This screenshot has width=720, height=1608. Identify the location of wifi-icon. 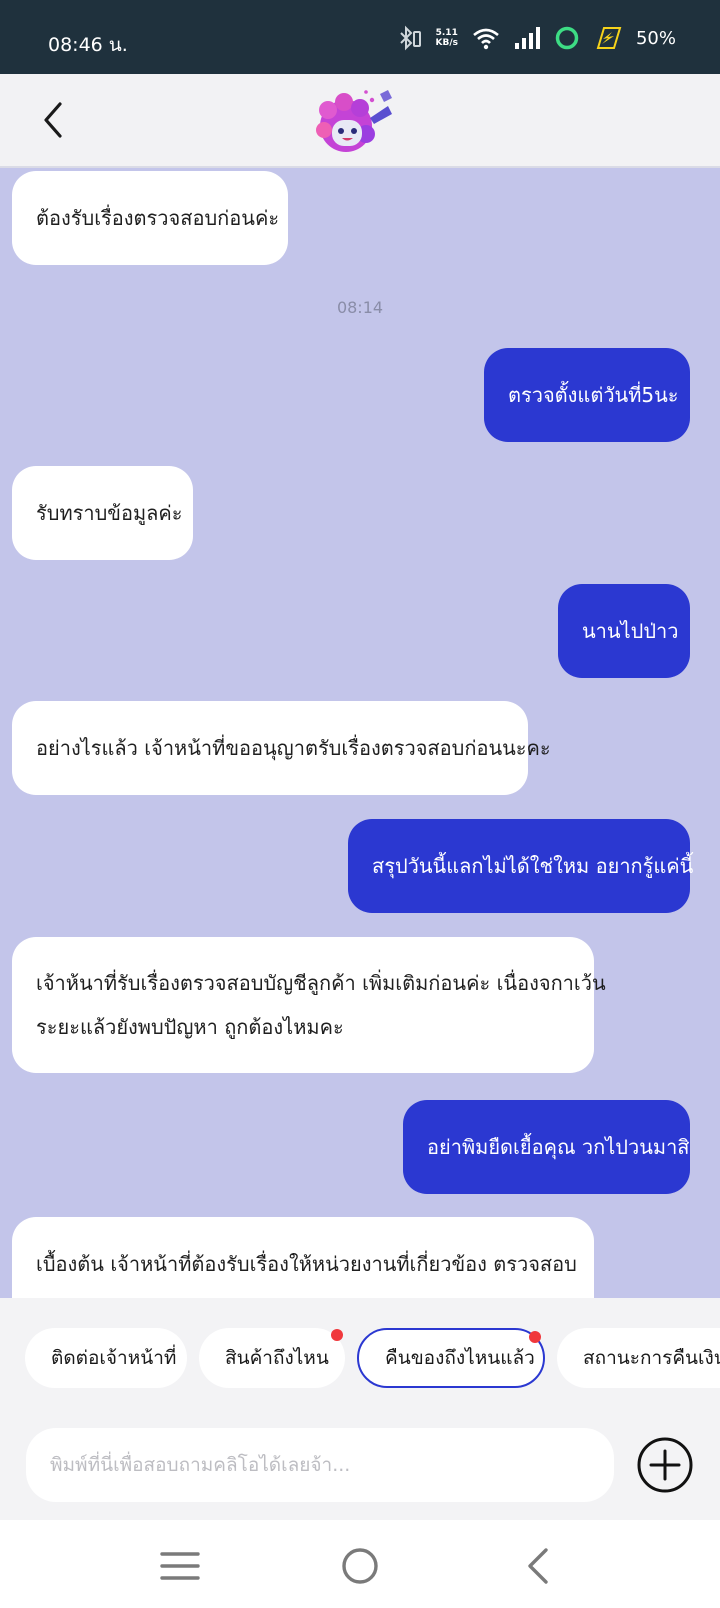
(486, 39).